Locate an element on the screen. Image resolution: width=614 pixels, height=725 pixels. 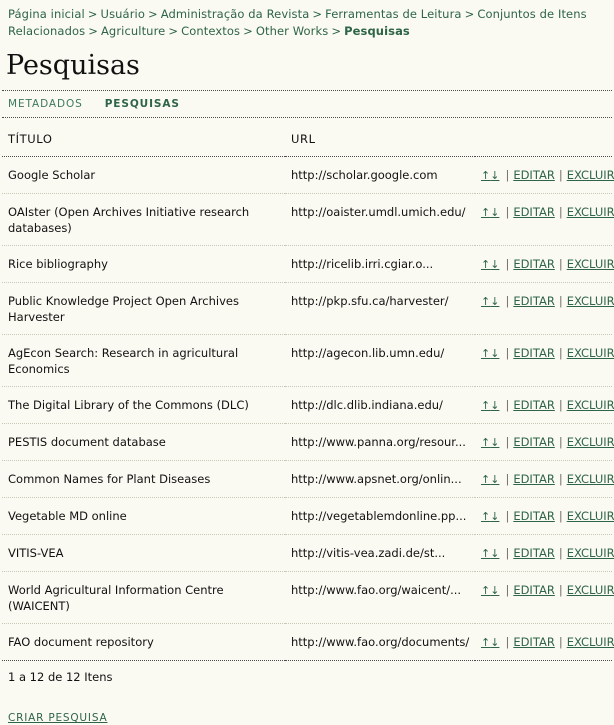
cell-title: PESTIS document database is located at coordinates (143, 442).